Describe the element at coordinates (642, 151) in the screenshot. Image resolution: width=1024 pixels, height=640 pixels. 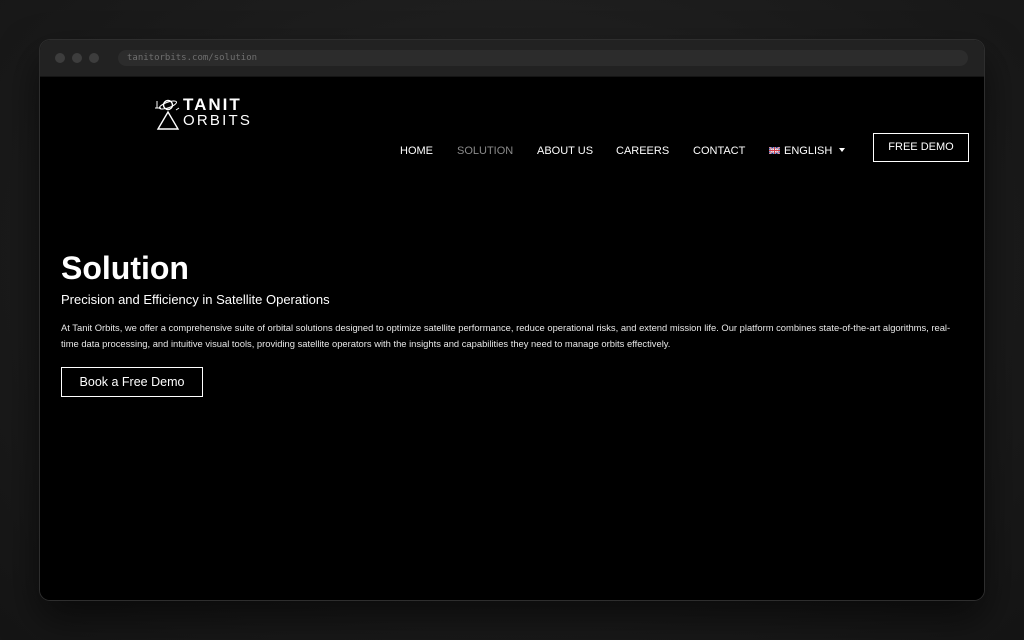
I see `nav-careers: CAREERS` at that location.